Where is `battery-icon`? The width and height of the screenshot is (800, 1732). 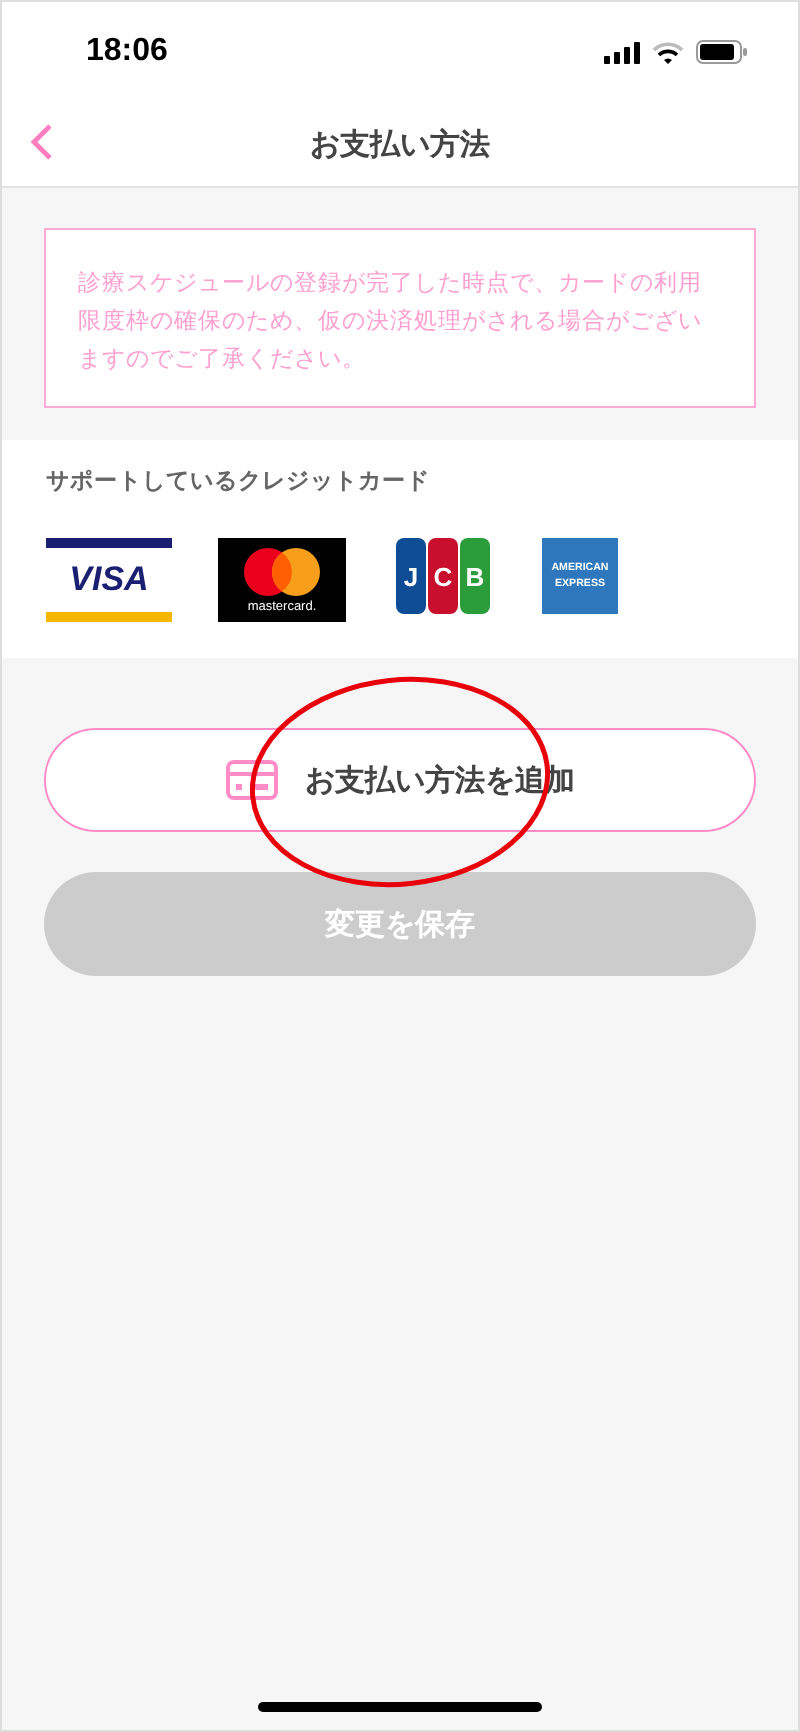
battery-icon is located at coordinates (722, 52).